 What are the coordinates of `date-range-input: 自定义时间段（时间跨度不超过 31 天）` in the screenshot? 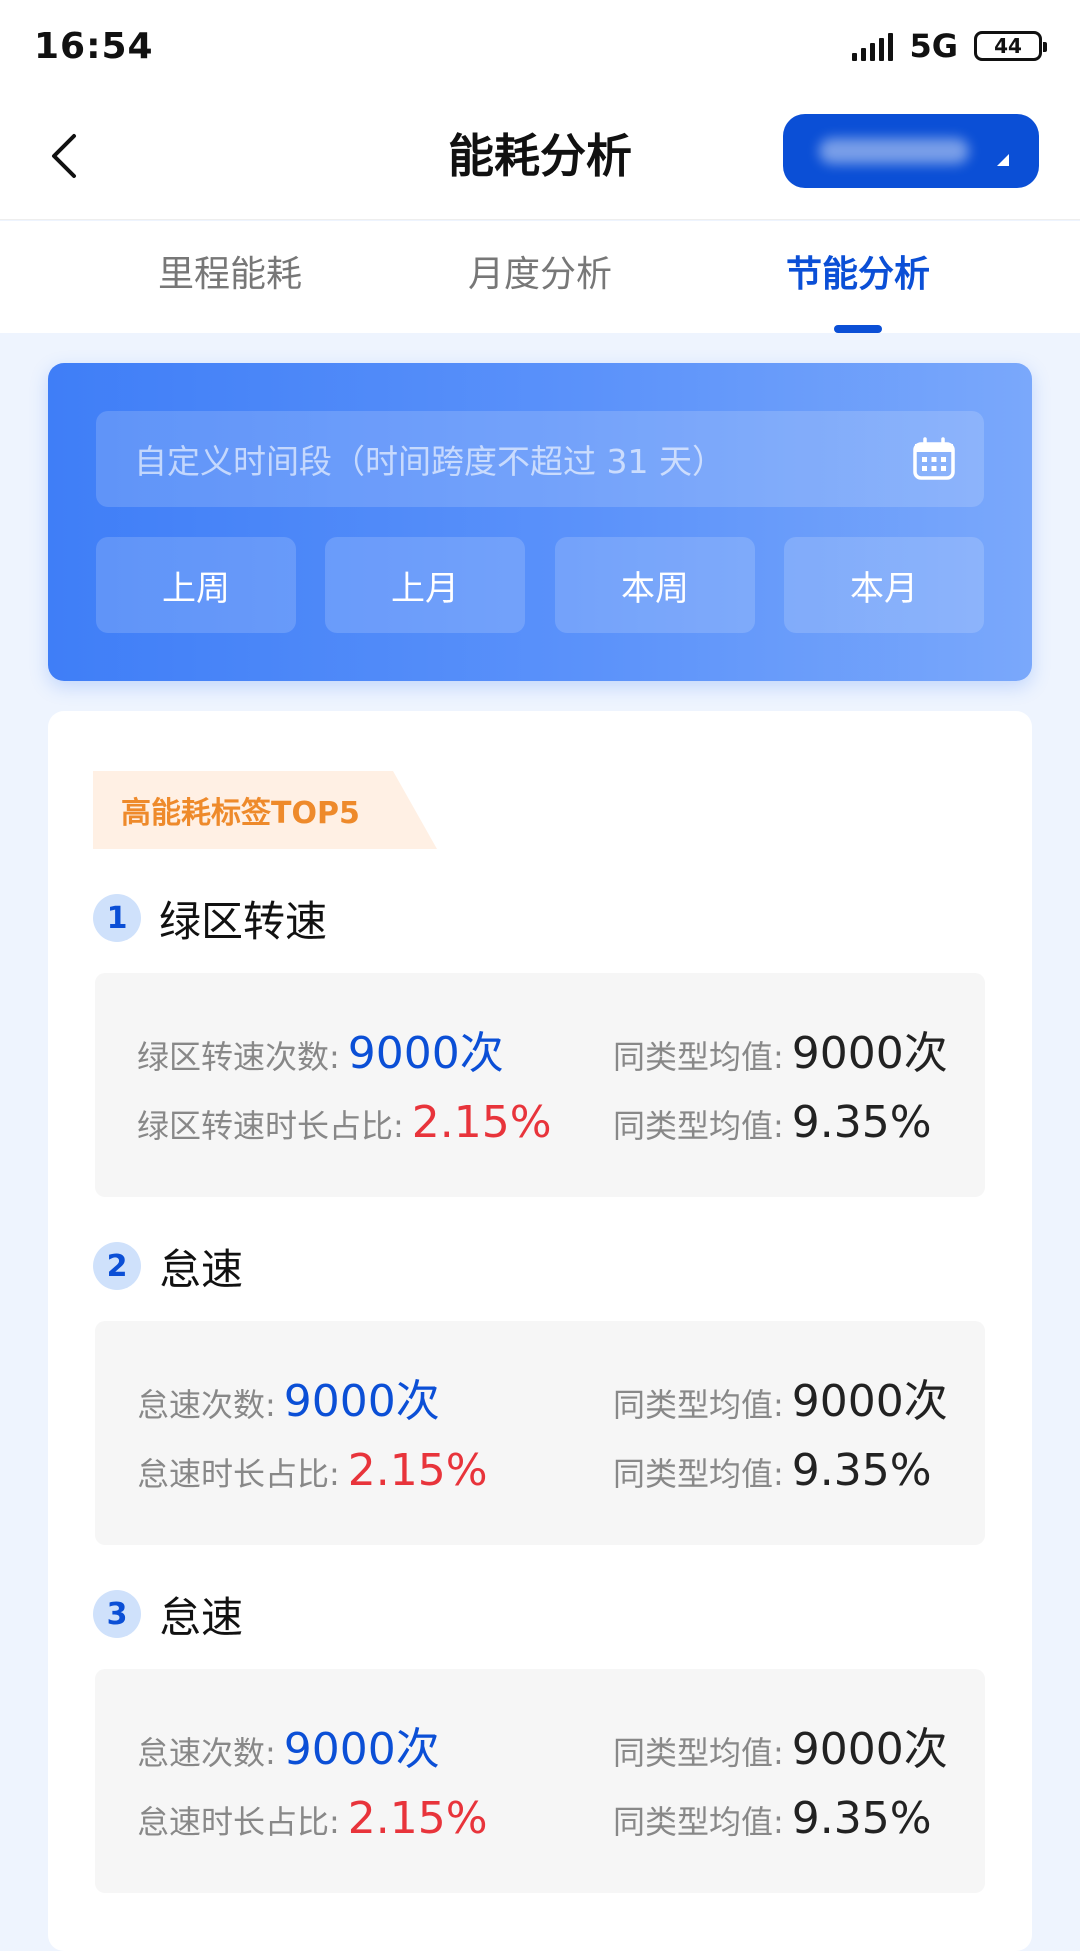 It's located at (540, 459).